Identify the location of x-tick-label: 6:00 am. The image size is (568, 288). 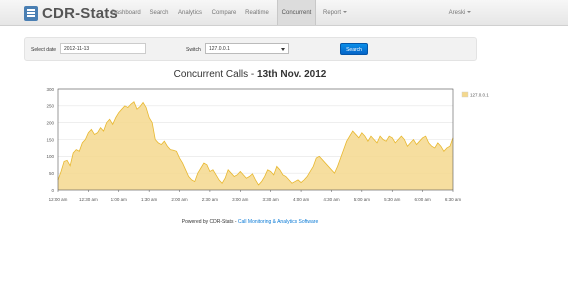
(422, 199).